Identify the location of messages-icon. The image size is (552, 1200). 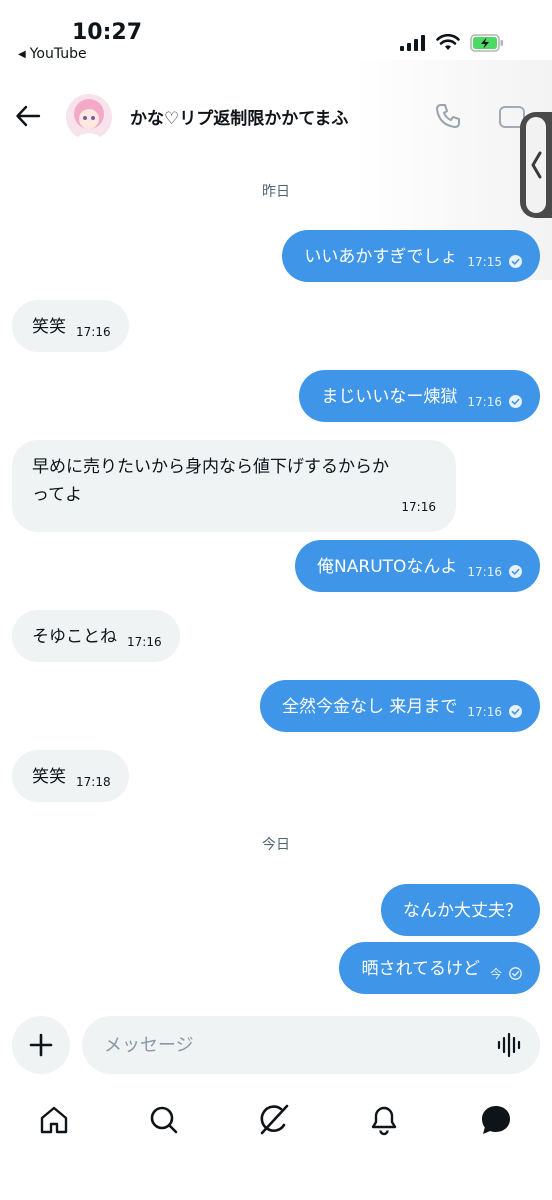
(496, 1120).